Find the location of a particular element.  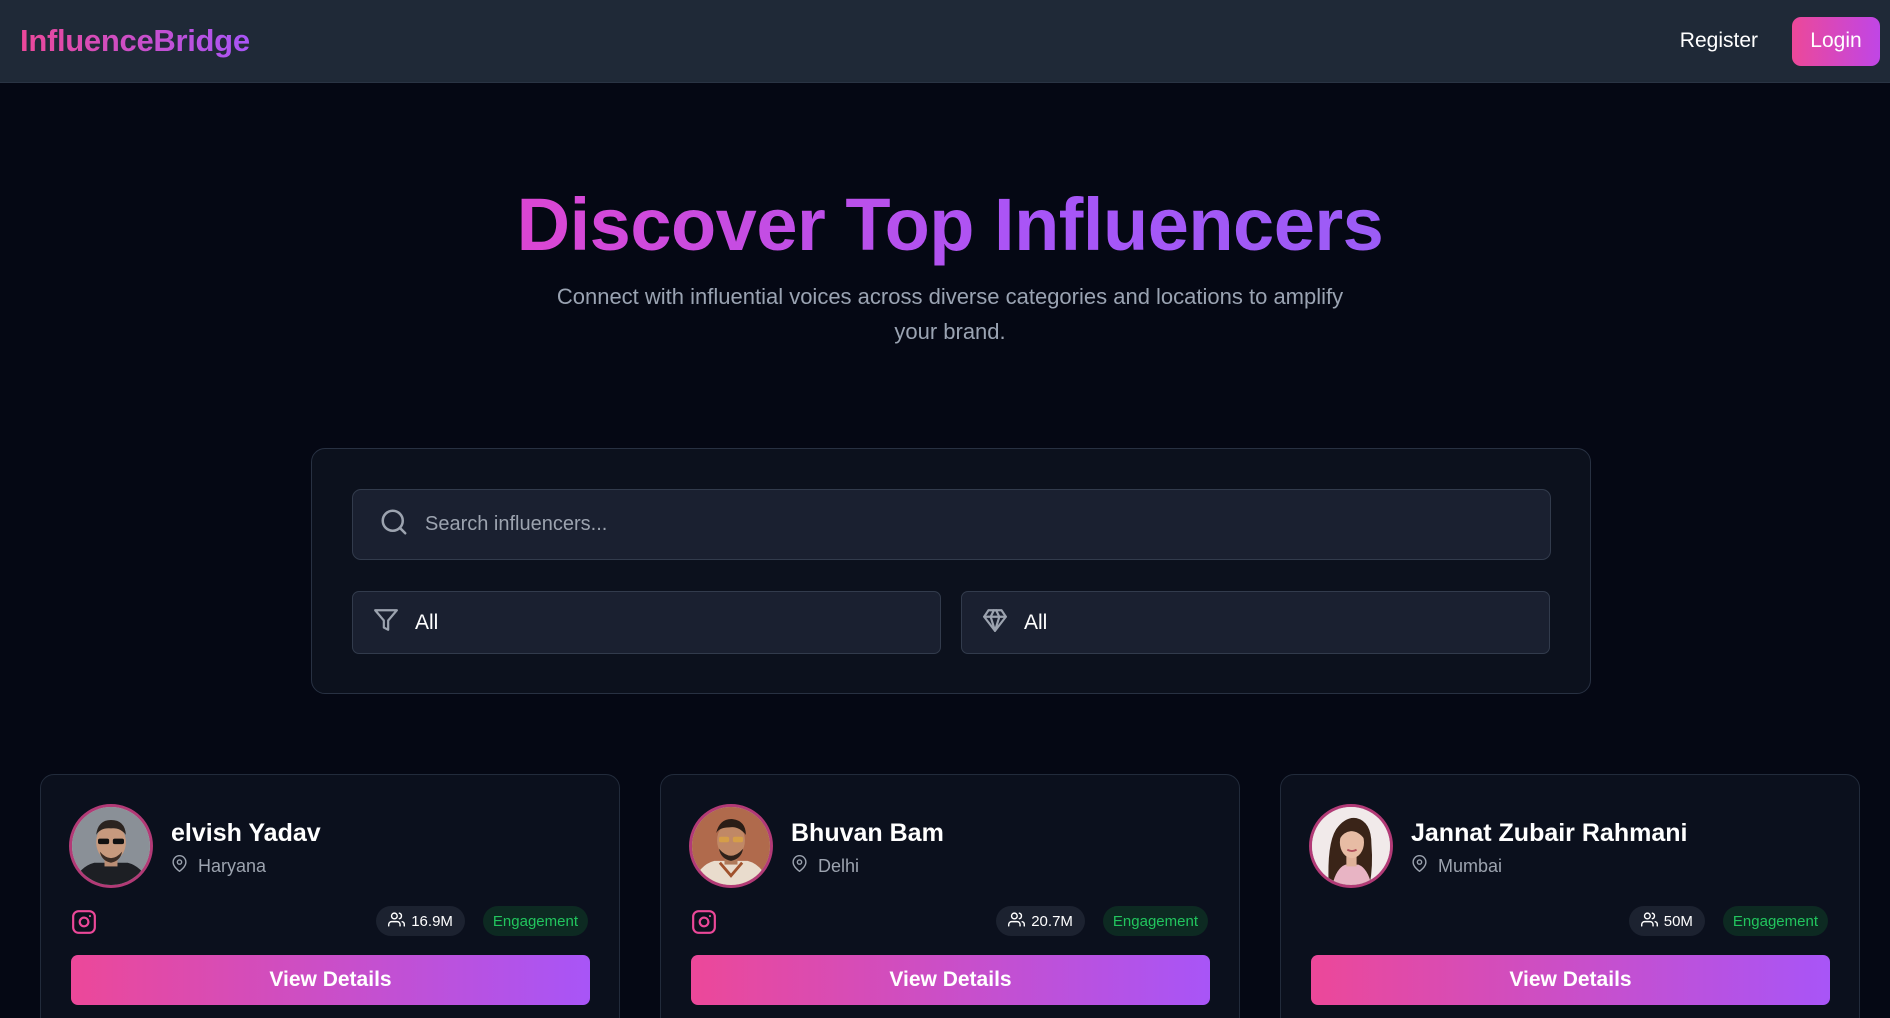

followers-count: 50M is located at coordinates (1678, 921).